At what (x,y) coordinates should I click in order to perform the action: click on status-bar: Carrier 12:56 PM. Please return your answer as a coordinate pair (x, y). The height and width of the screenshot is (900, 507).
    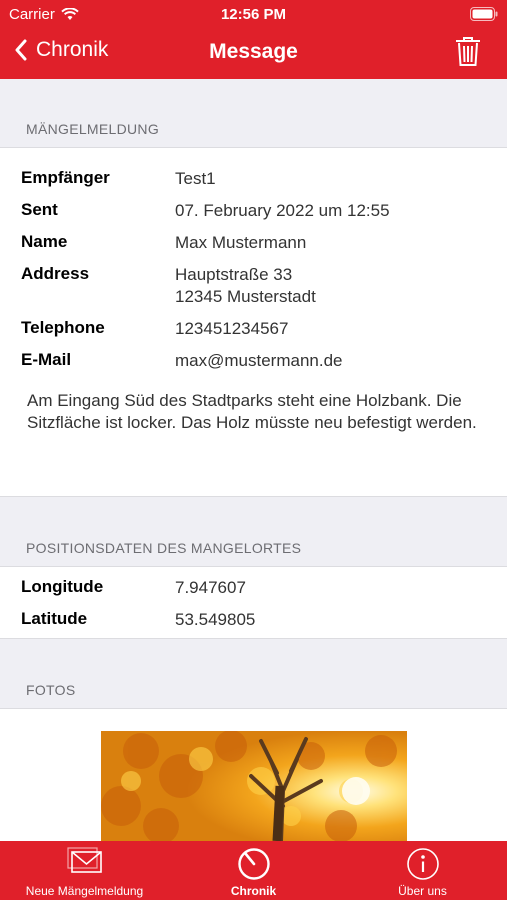
    Looking at the image, I should click on (253, 14).